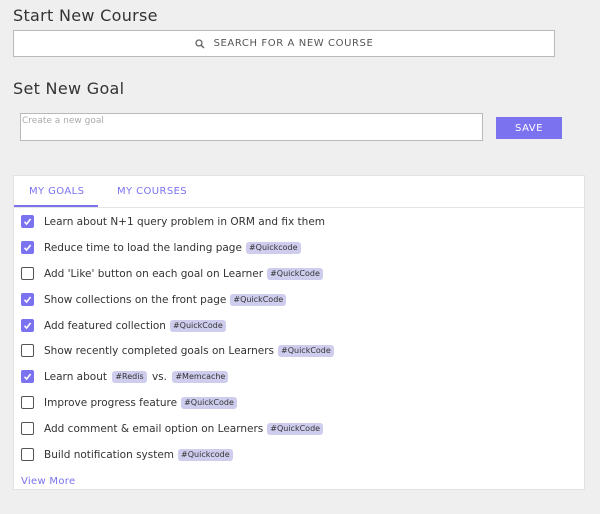  Describe the element at coordinates (152, 191) in the screenshot. I see `tab-my-courses: MY COURSES` at that location.